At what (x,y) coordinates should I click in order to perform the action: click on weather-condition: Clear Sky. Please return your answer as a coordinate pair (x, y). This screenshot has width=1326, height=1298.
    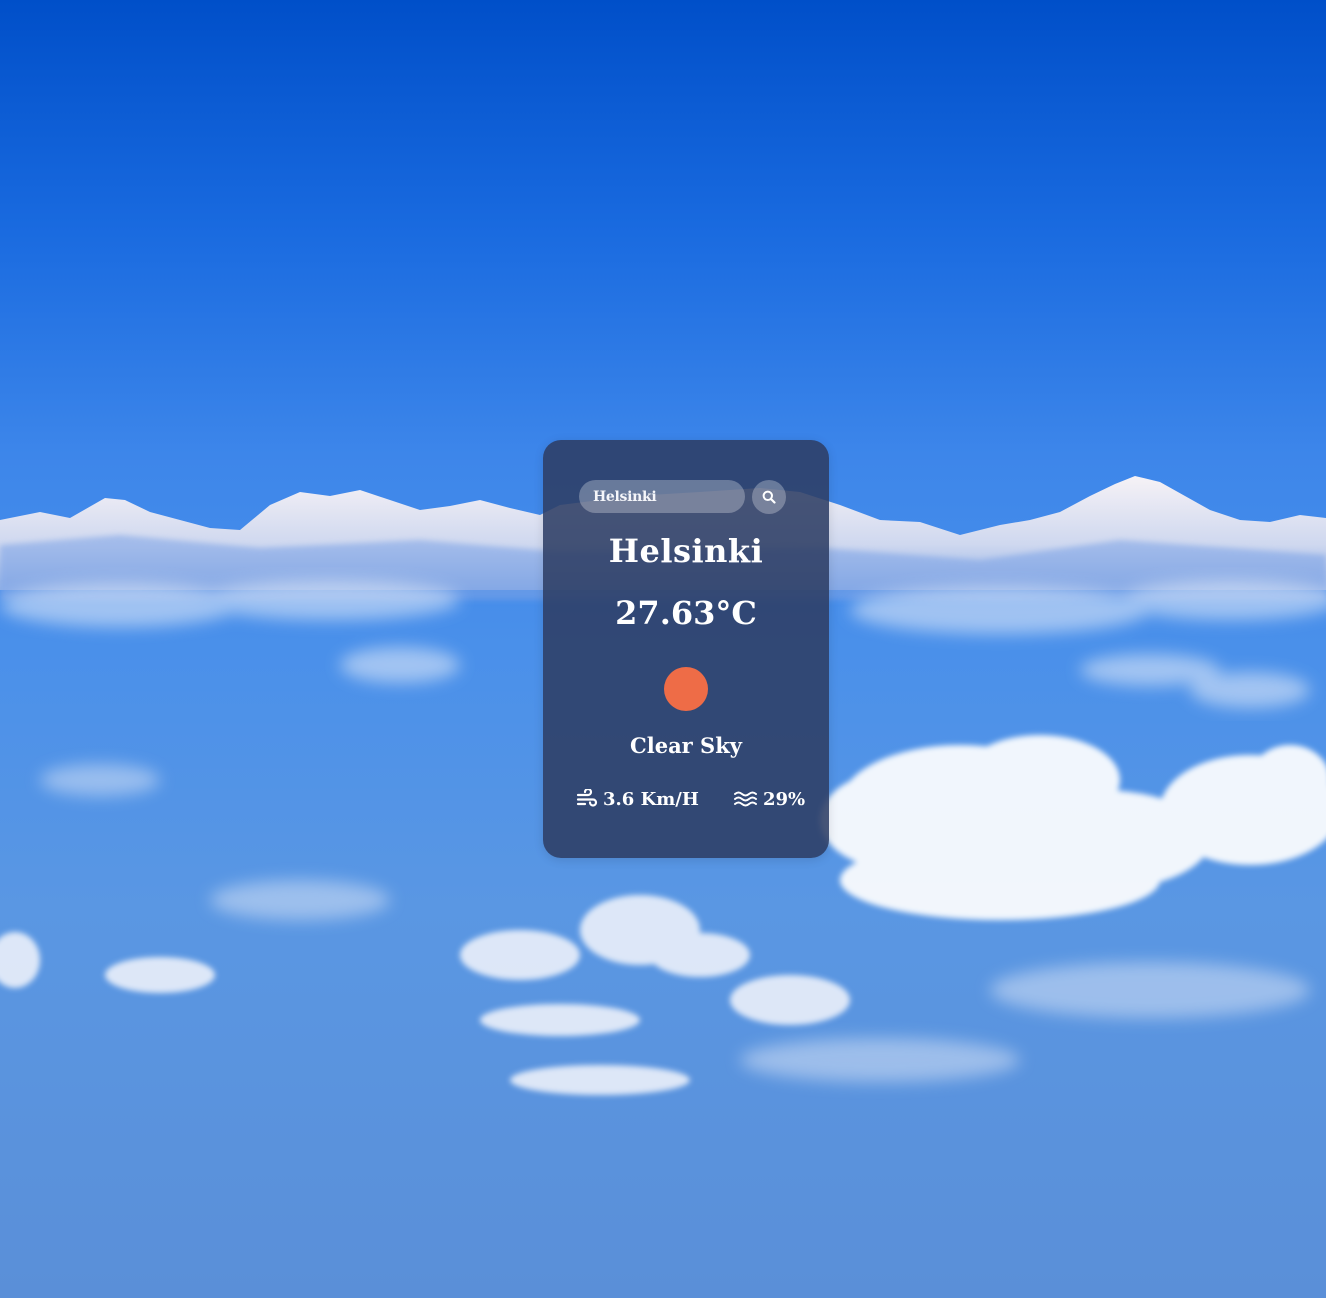
    Looking at the image, I should click on (686, 745).